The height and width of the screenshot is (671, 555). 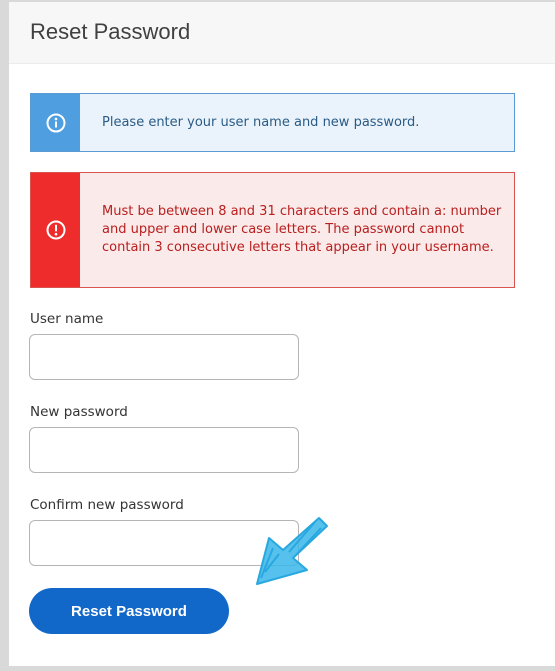 I want to click on exclamation-icon, so click(x=55, y=230).